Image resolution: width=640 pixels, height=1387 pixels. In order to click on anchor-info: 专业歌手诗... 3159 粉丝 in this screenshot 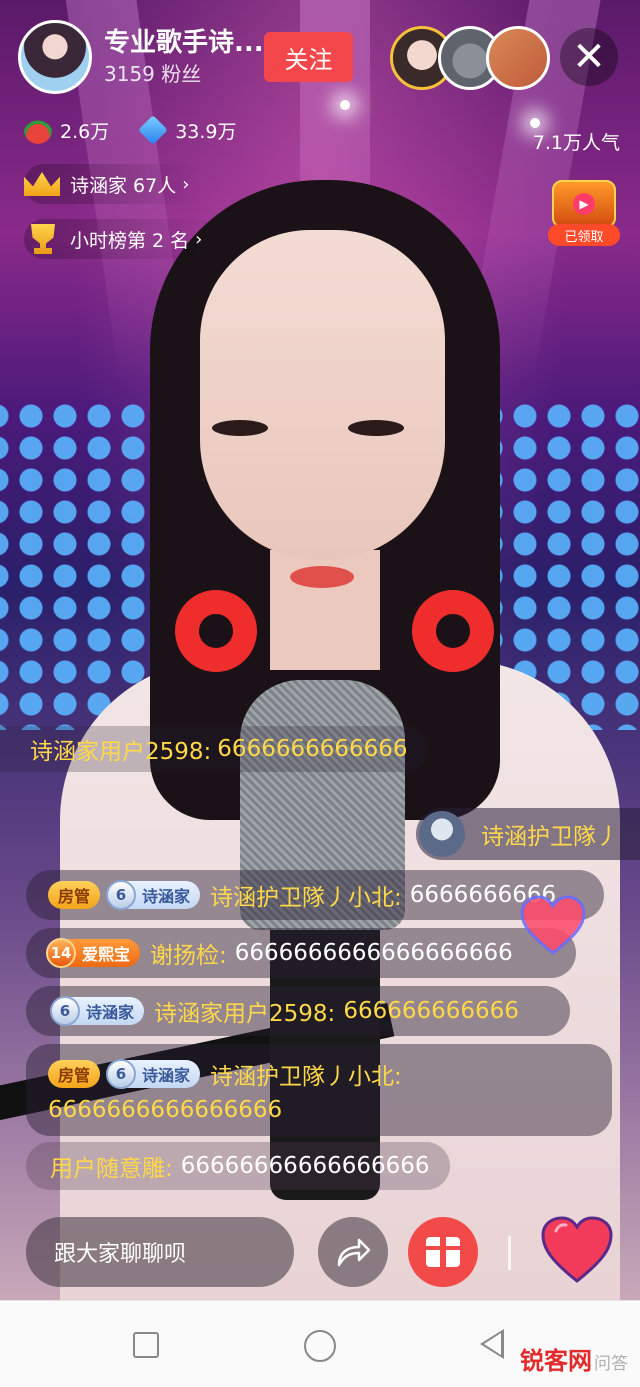, I will do `click(141, 57)`.